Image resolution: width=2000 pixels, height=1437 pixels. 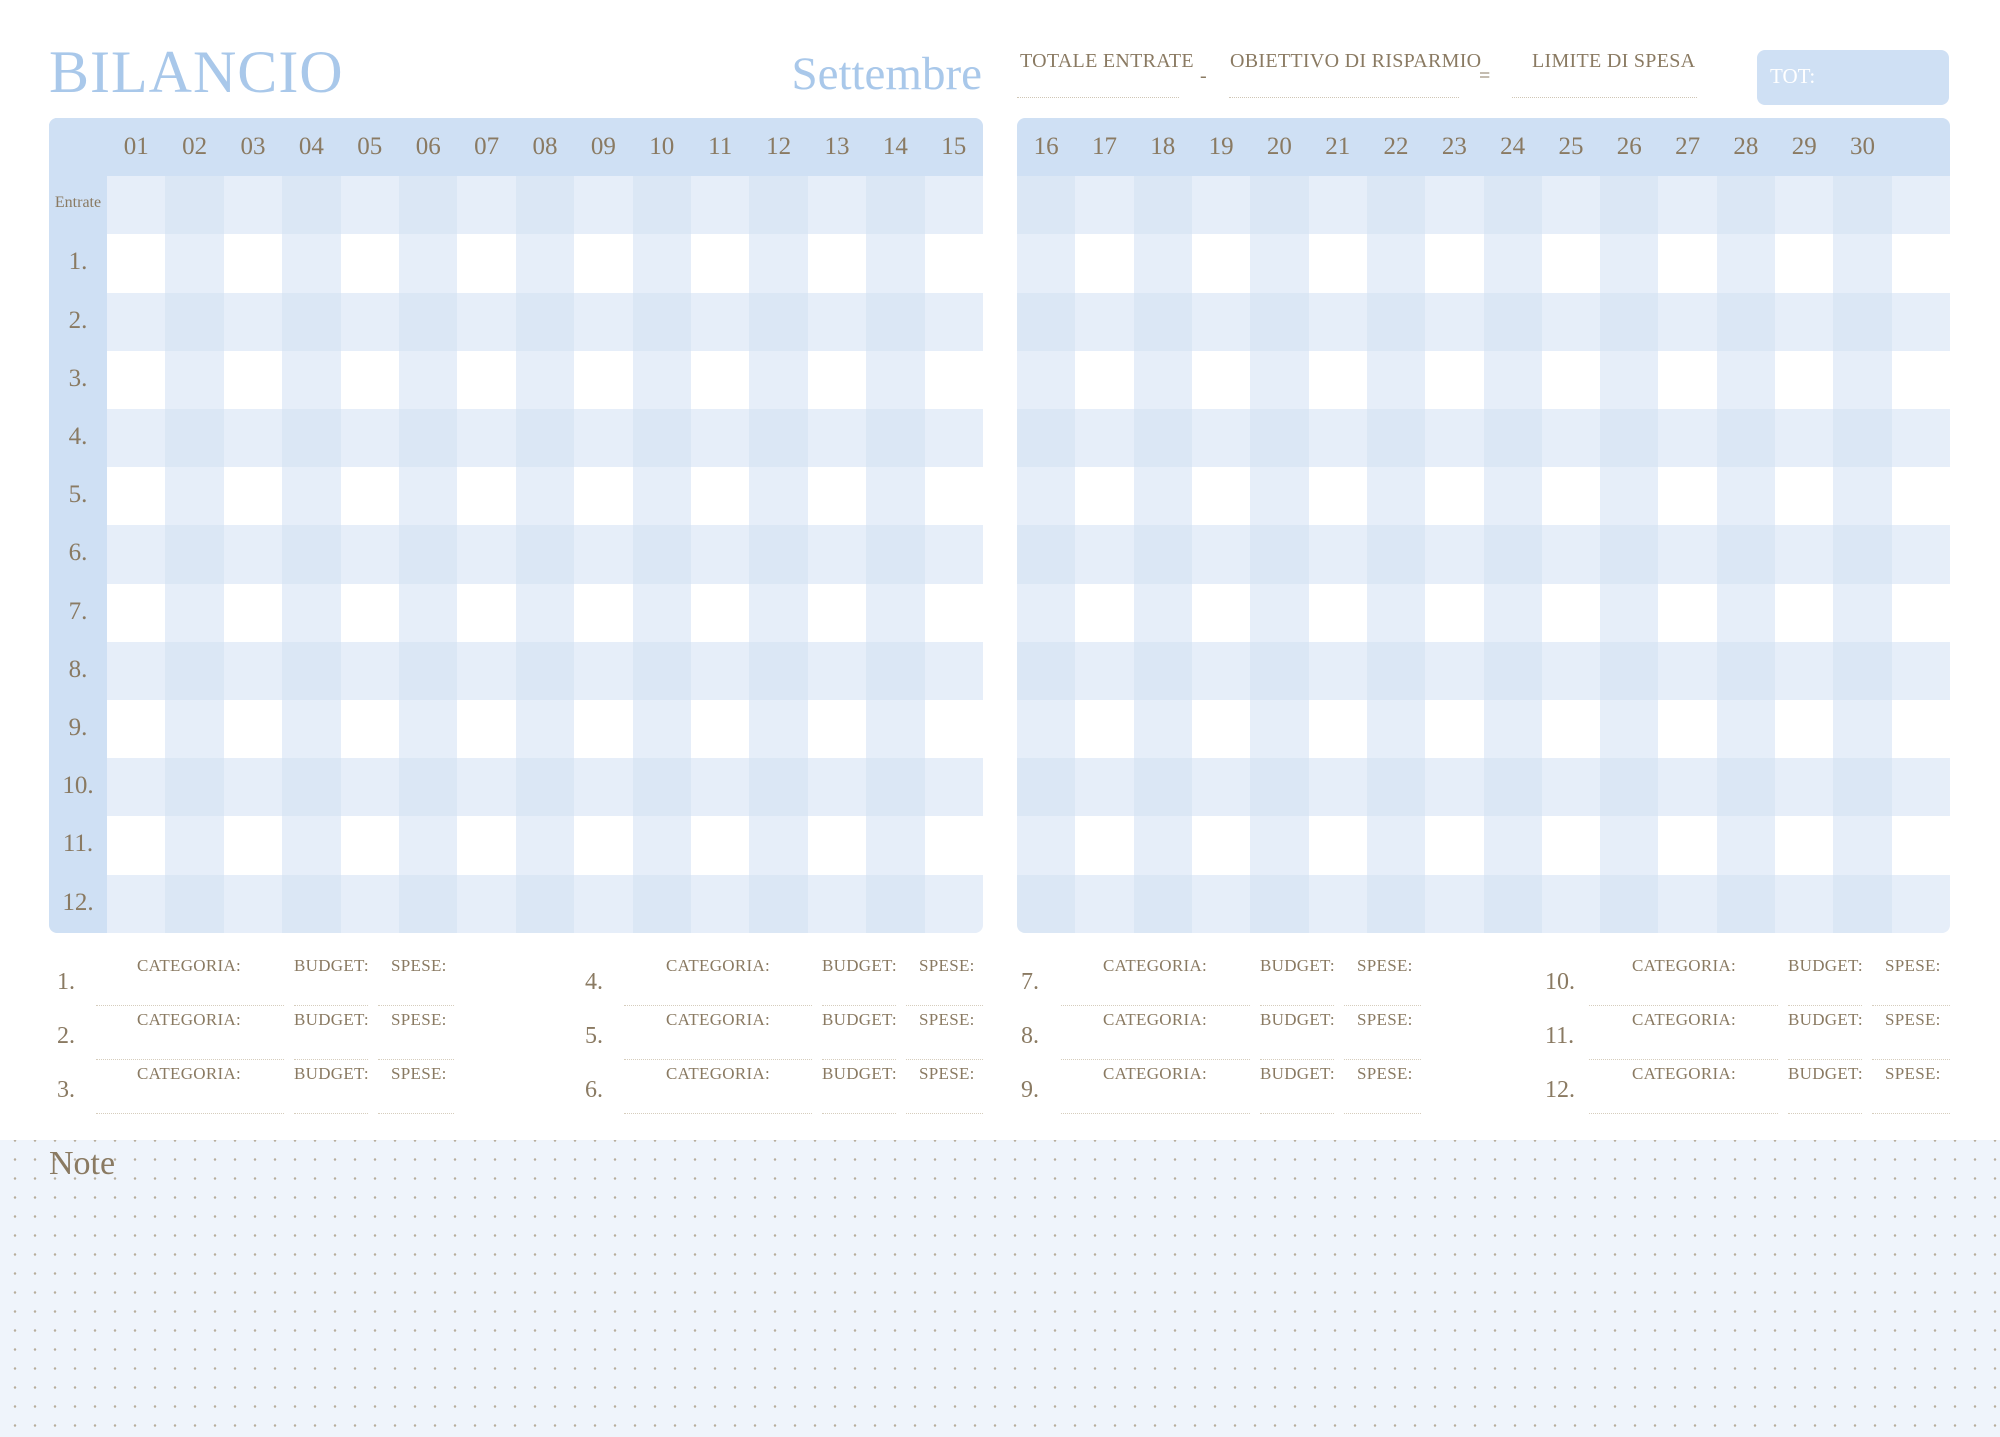 I want to click on category-field, so click(x=1683, y=1059).